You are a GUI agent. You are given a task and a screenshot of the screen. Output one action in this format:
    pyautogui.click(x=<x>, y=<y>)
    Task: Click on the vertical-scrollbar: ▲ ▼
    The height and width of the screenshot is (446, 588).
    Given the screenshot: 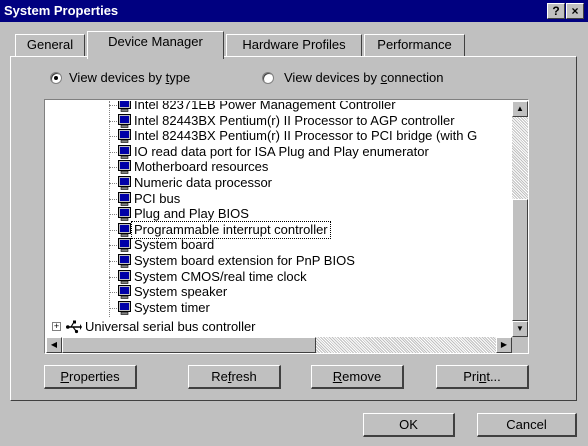 What is the action you would take?
    pyautogui.click(x=520, y=219)
    